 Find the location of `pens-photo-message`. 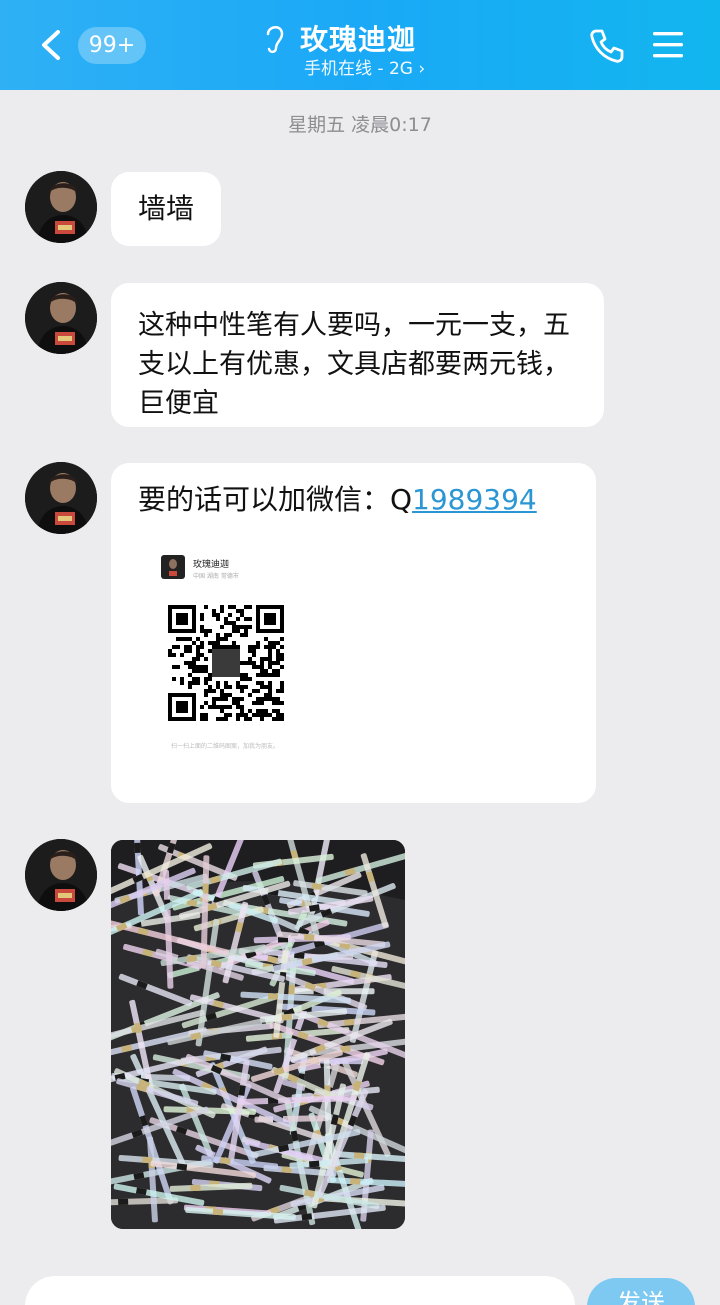

pens-photo-message is located at coordinates (258, 1034).